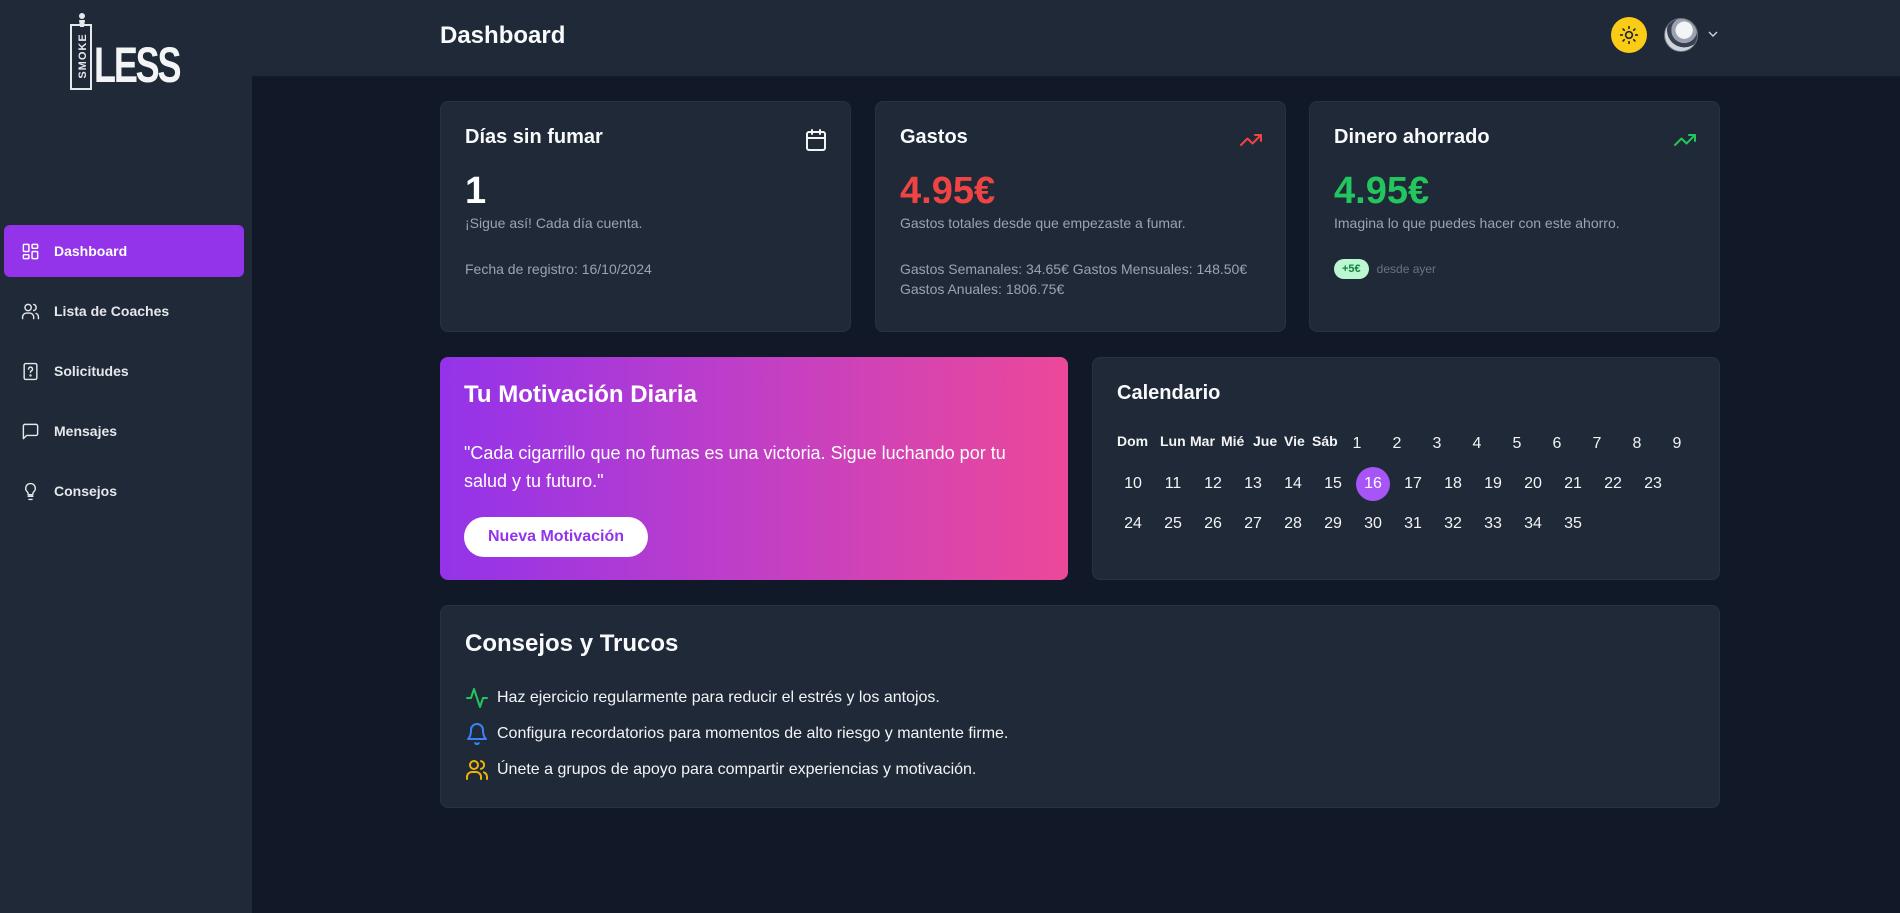  I want to click on app-logo: SMOKE LESS, so click(126, 52).